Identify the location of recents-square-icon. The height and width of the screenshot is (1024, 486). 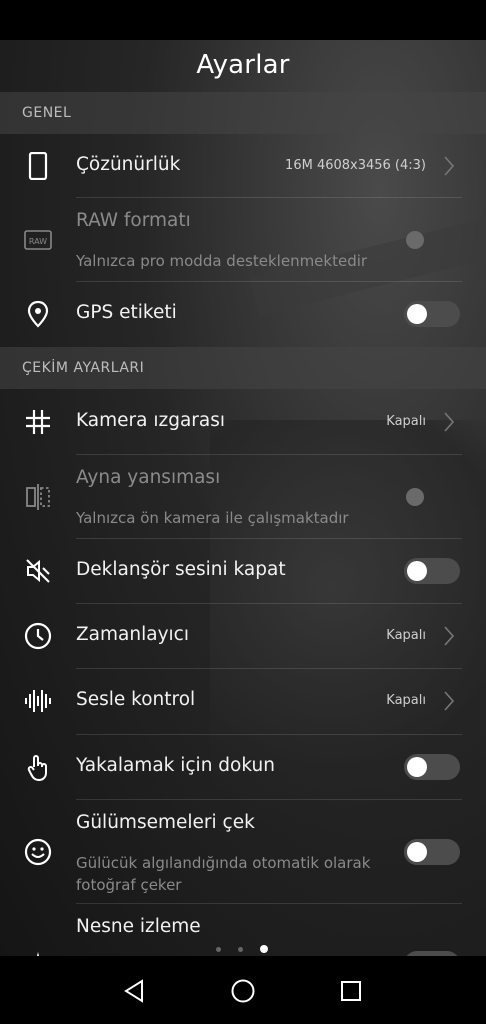
(351, 991).